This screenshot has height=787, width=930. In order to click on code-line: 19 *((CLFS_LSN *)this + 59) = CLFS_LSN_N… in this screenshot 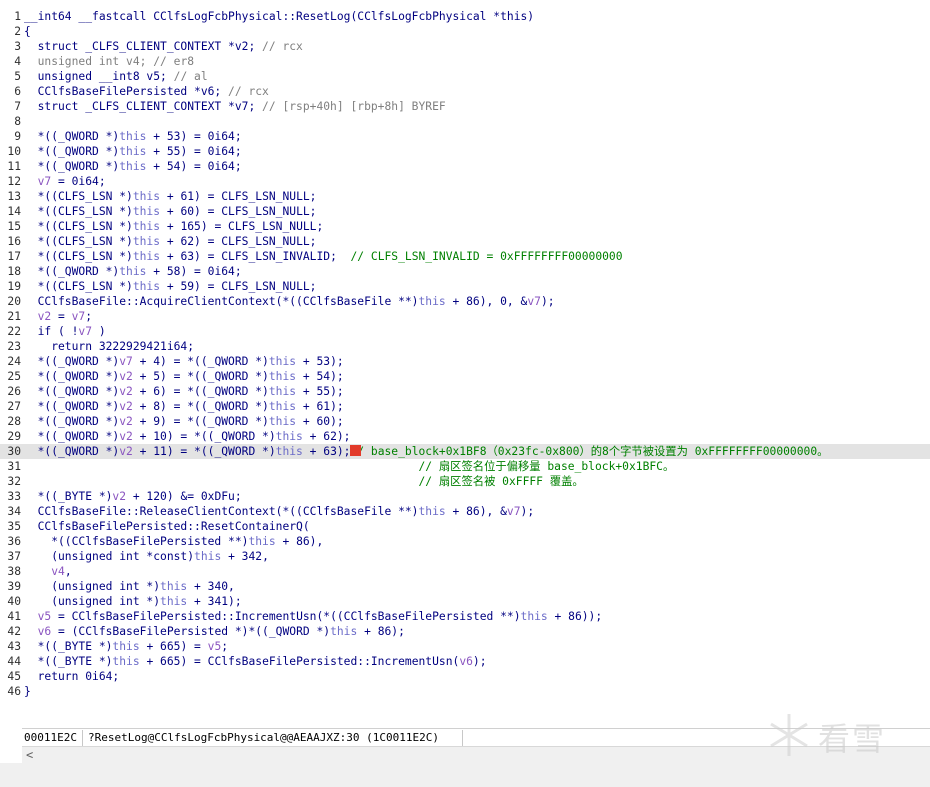, I will do `click(465, 286)`.